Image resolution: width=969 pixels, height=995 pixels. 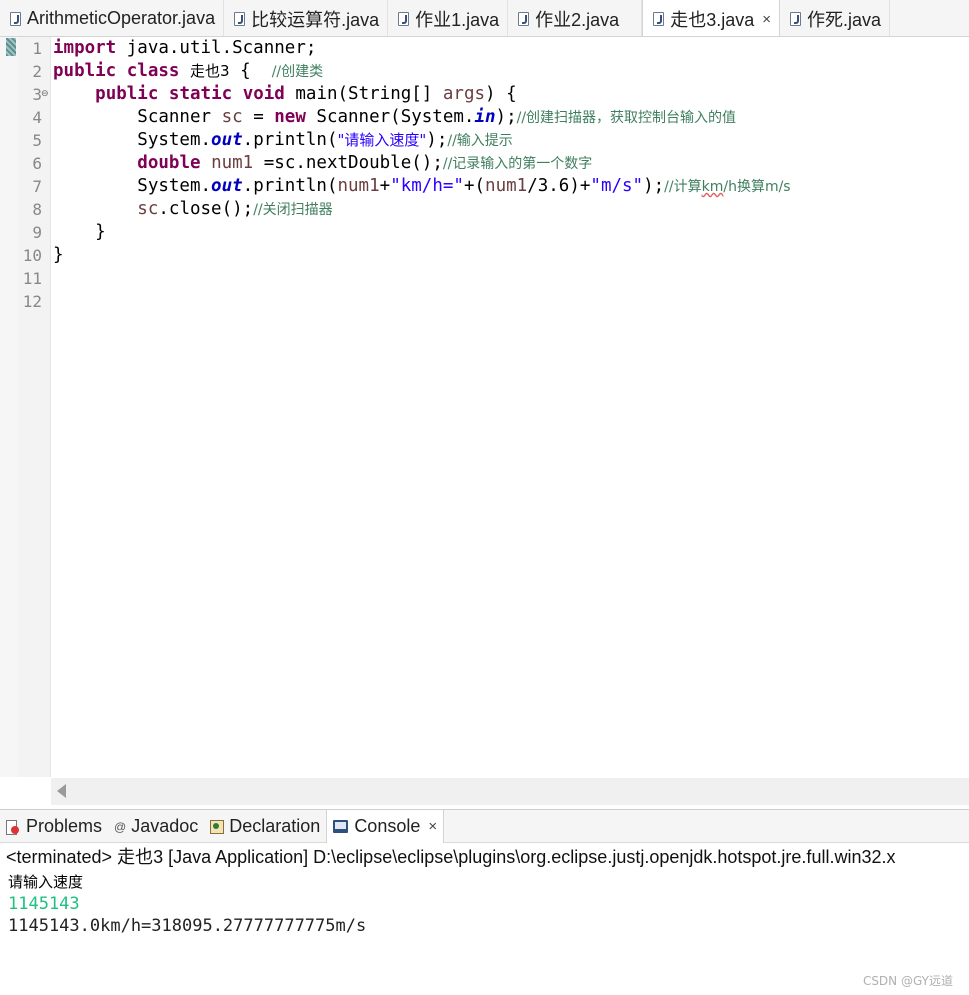 I want to click on code-text: System., so click(x=132, y=186).